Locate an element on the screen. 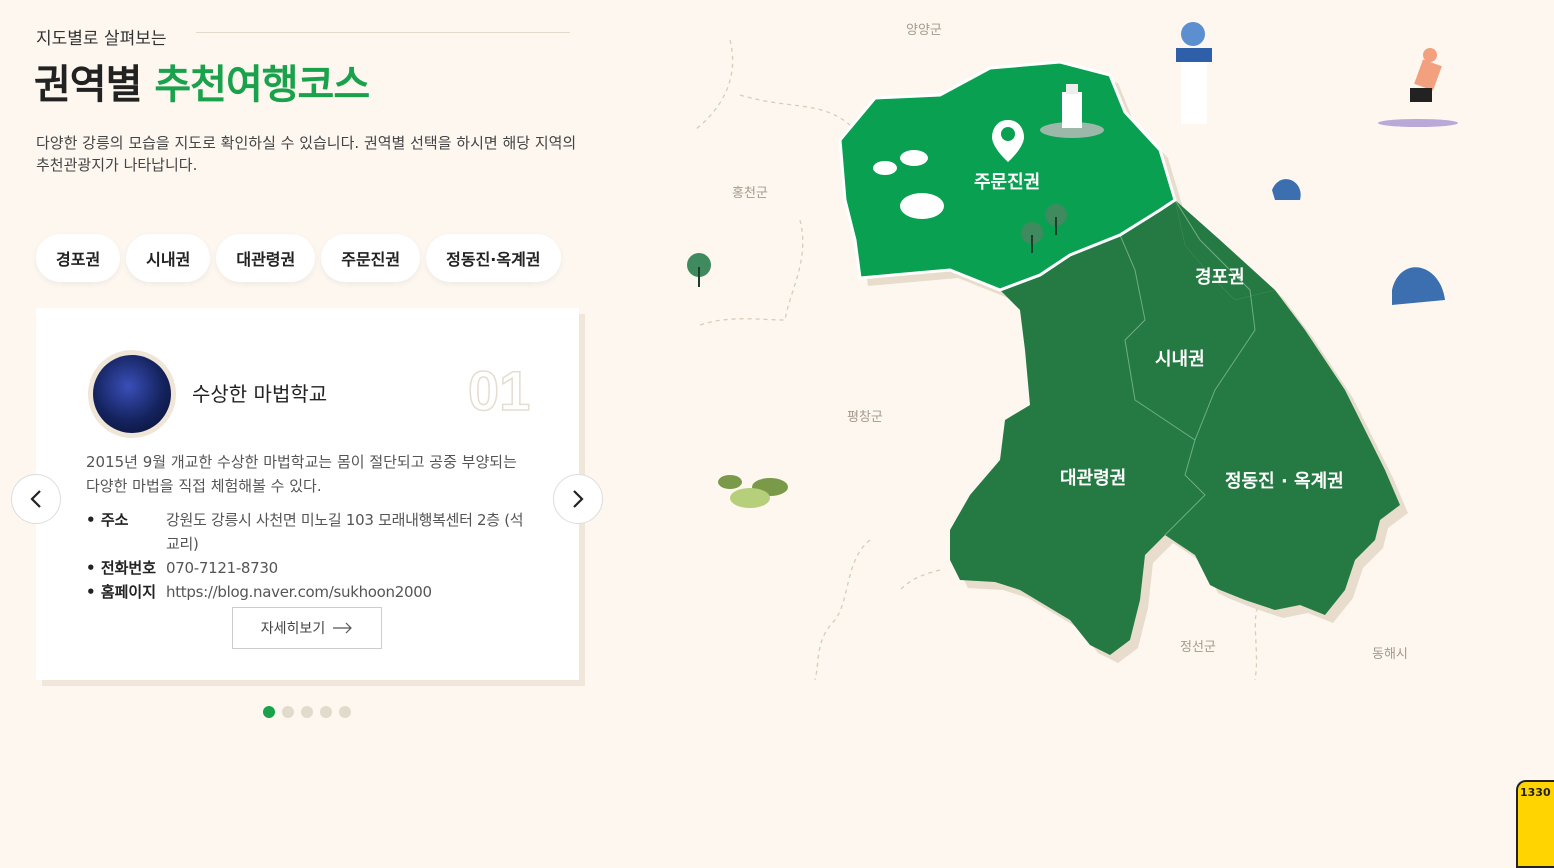 Image resolution: width=1554 pixels, height=868 pixels. details-button: 자세히보기 is located at coordinates (307, 628).